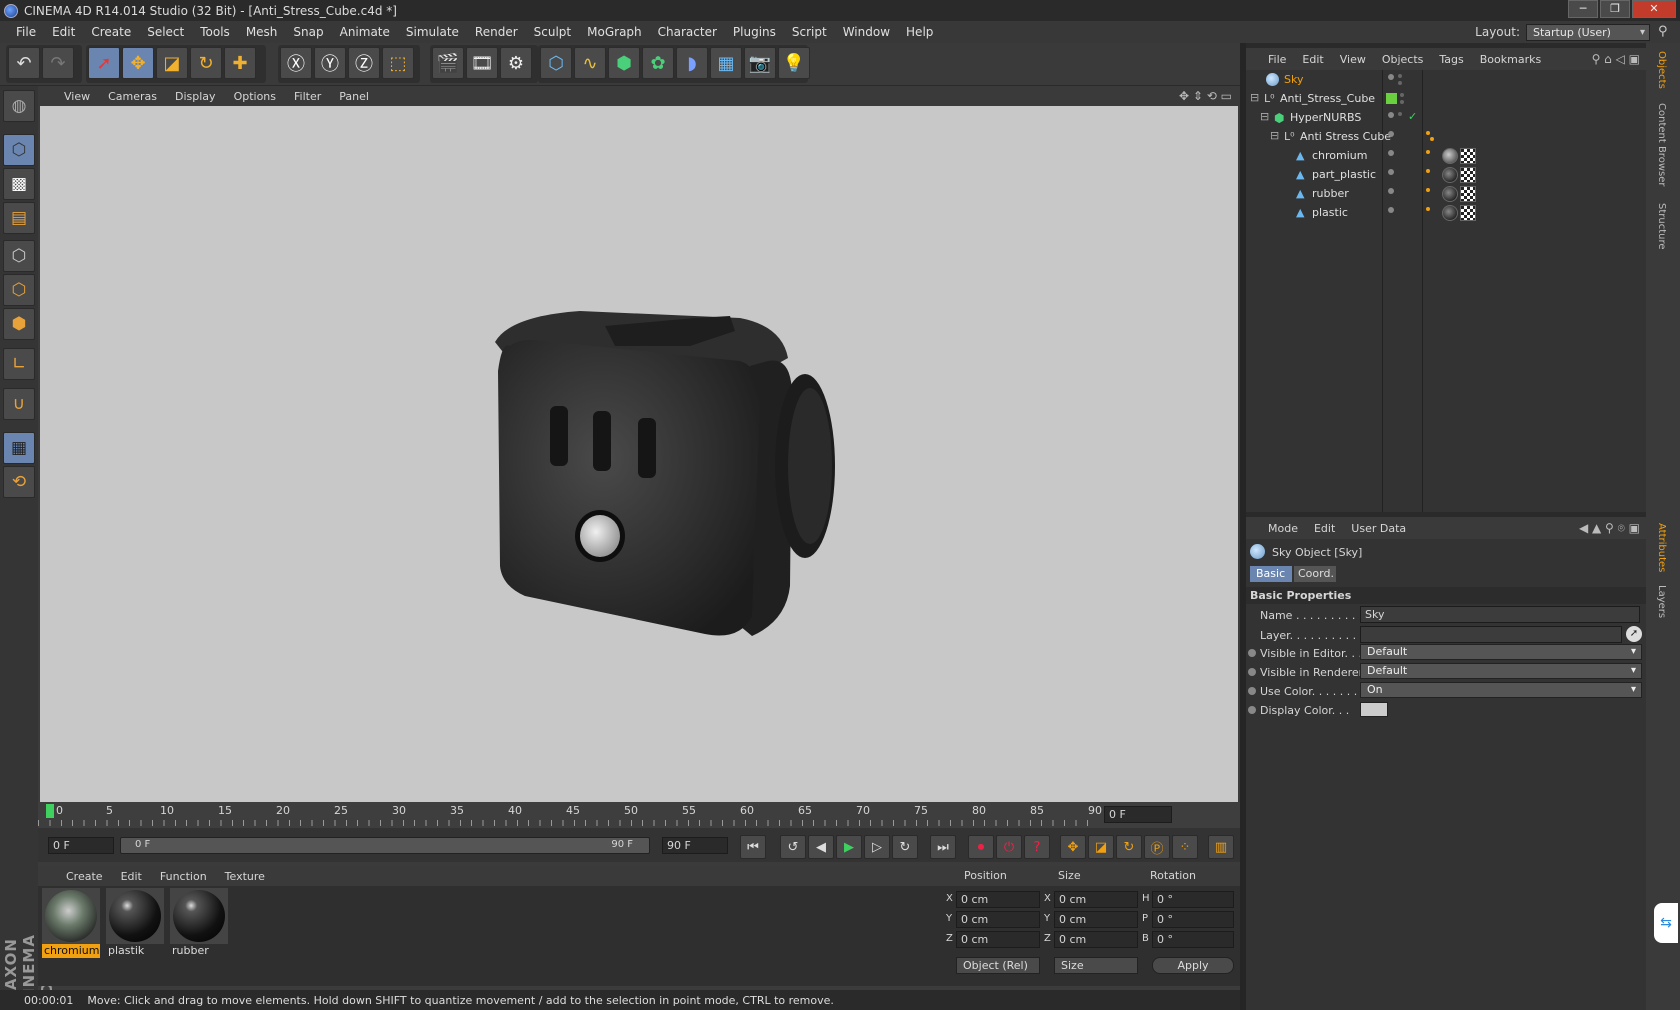  I want to click on tree-row-sky: Sky, so click(1446, 80).